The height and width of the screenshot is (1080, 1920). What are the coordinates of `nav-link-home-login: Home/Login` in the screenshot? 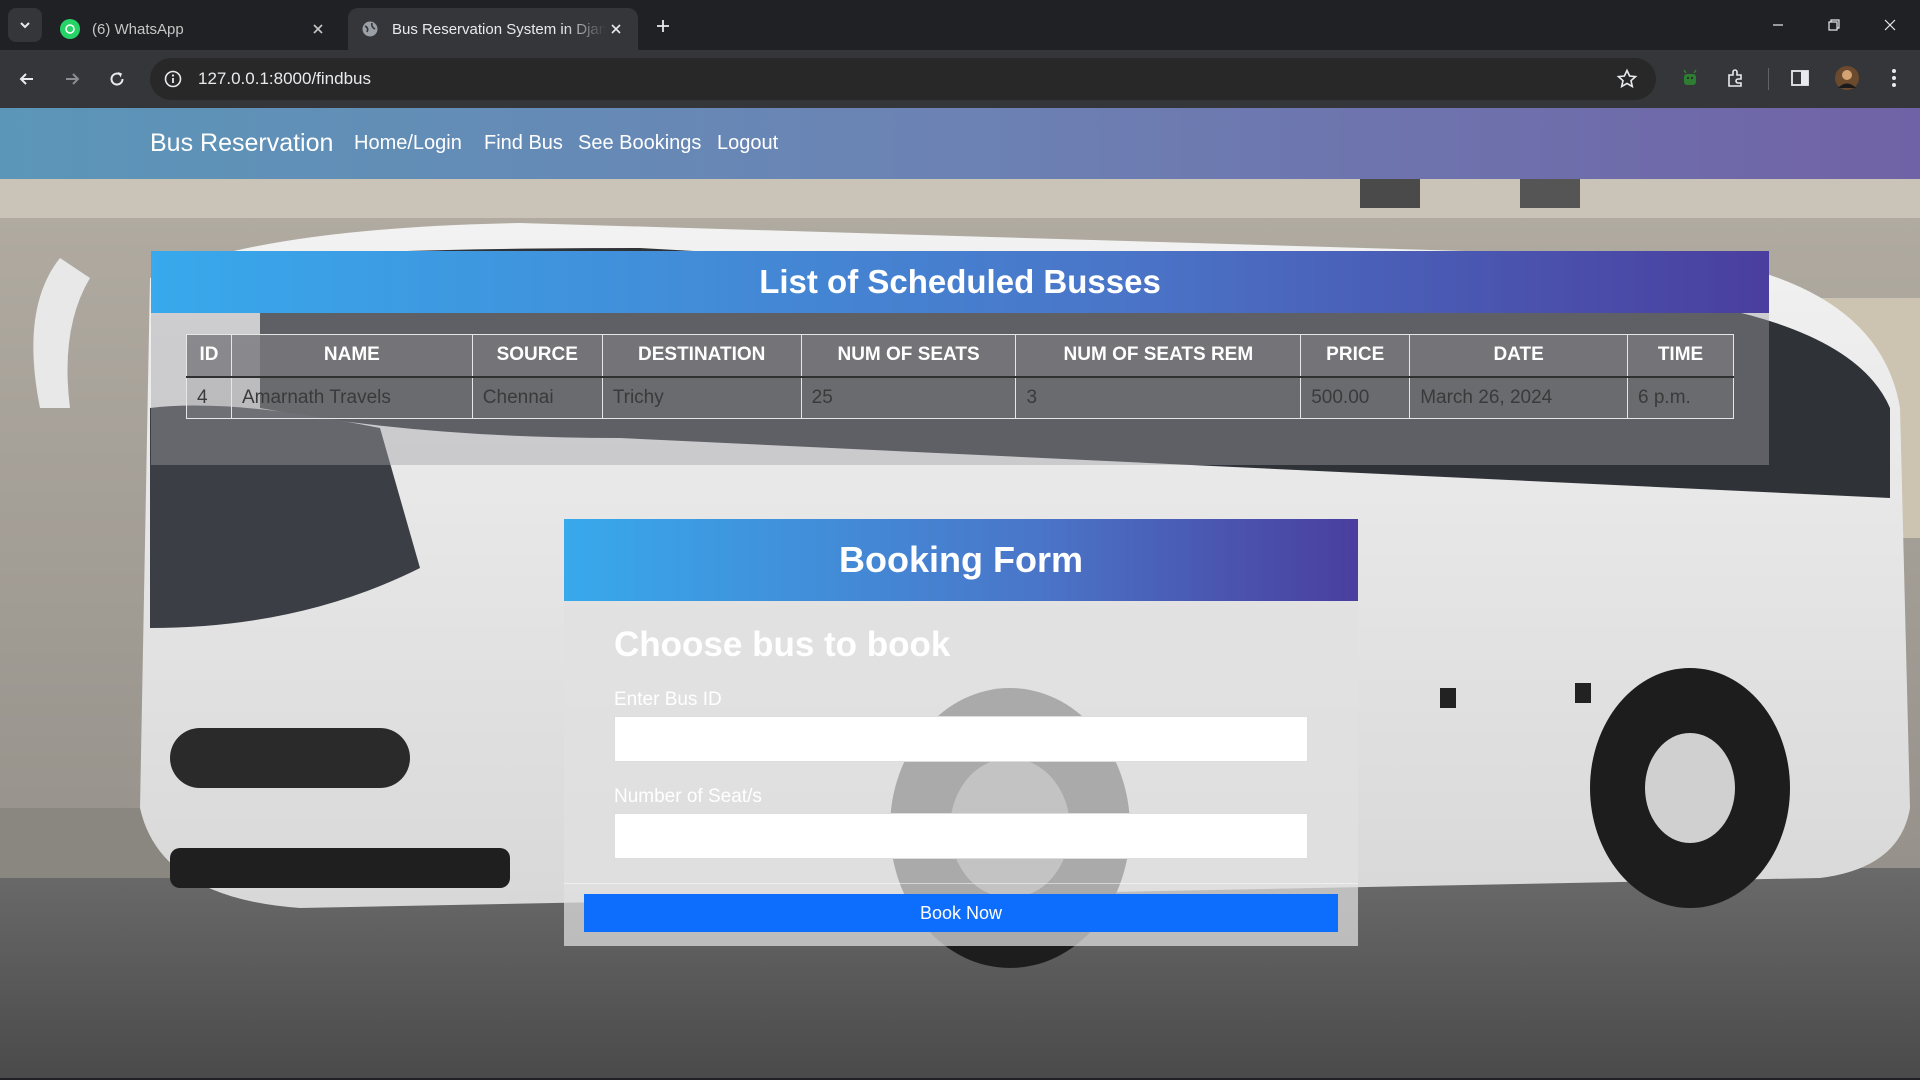 It's located at (408, 143).